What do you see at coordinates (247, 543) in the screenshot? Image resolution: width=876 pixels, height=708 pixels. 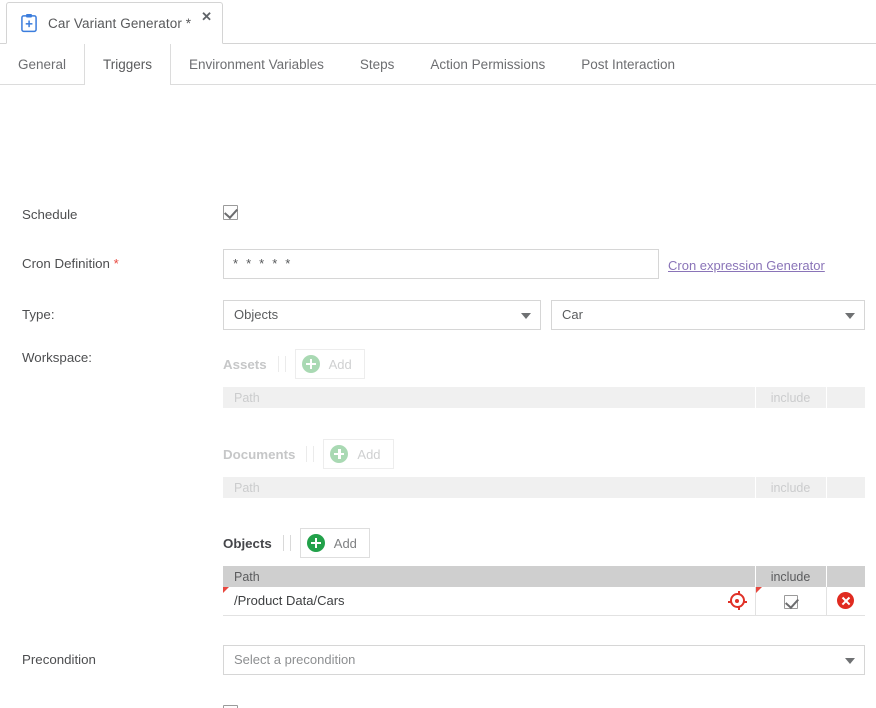 I see `objects-title: Objects` at bounding box center [247, 543].